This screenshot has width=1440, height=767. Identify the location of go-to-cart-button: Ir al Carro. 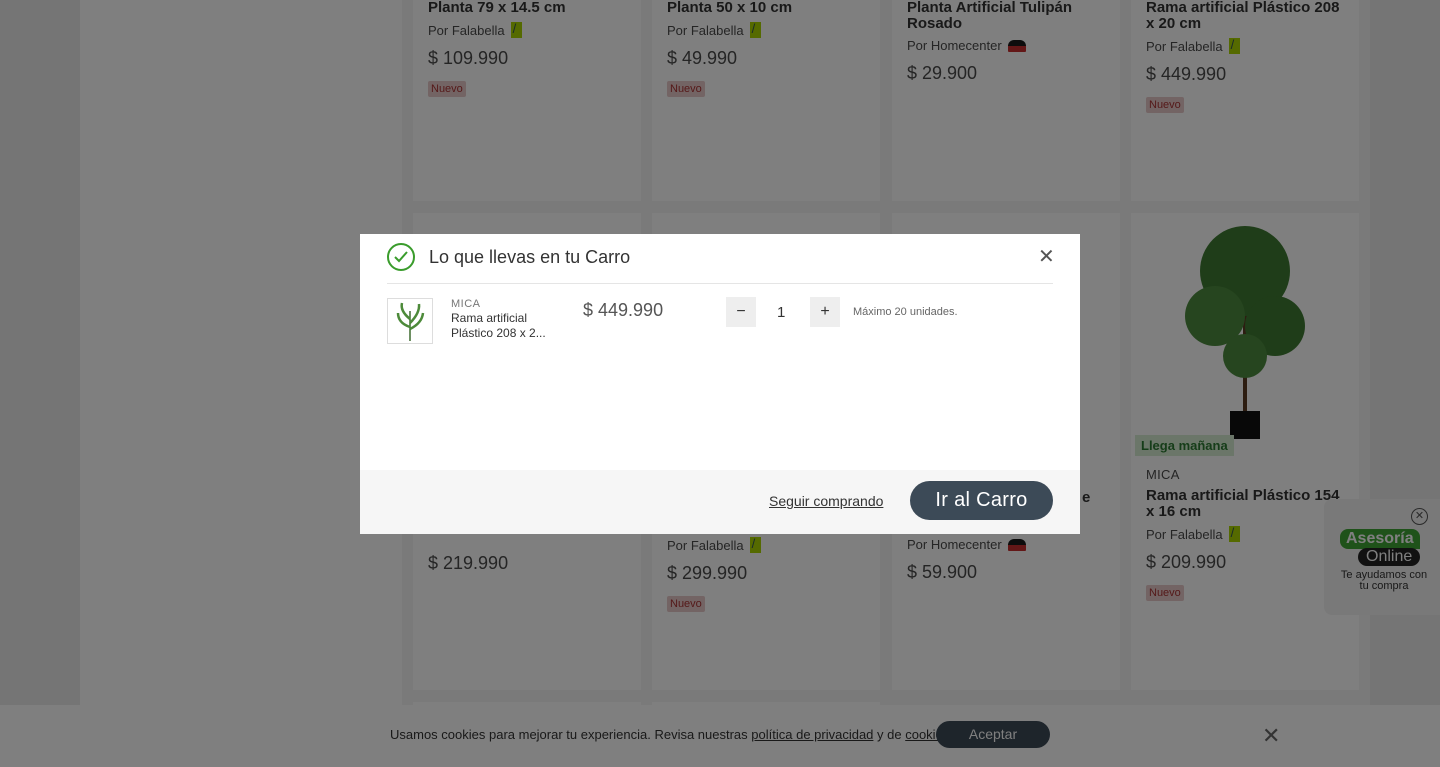
(981, 500).